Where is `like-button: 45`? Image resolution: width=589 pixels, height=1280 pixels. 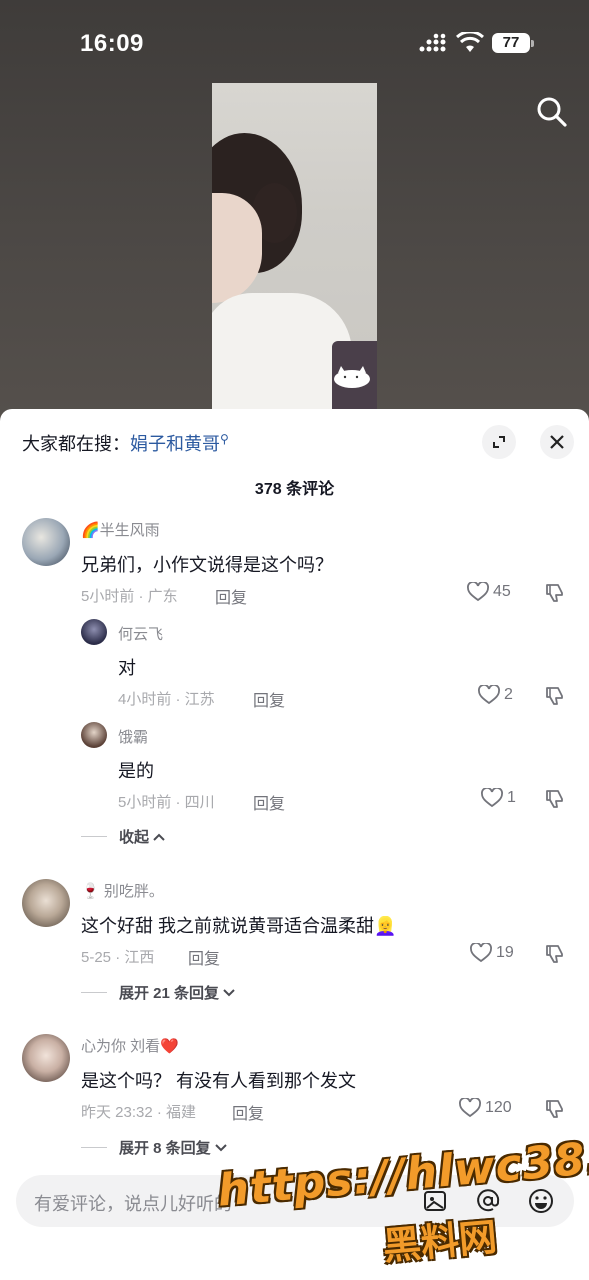 like-button: 45 is located at coordinates (489, 592).